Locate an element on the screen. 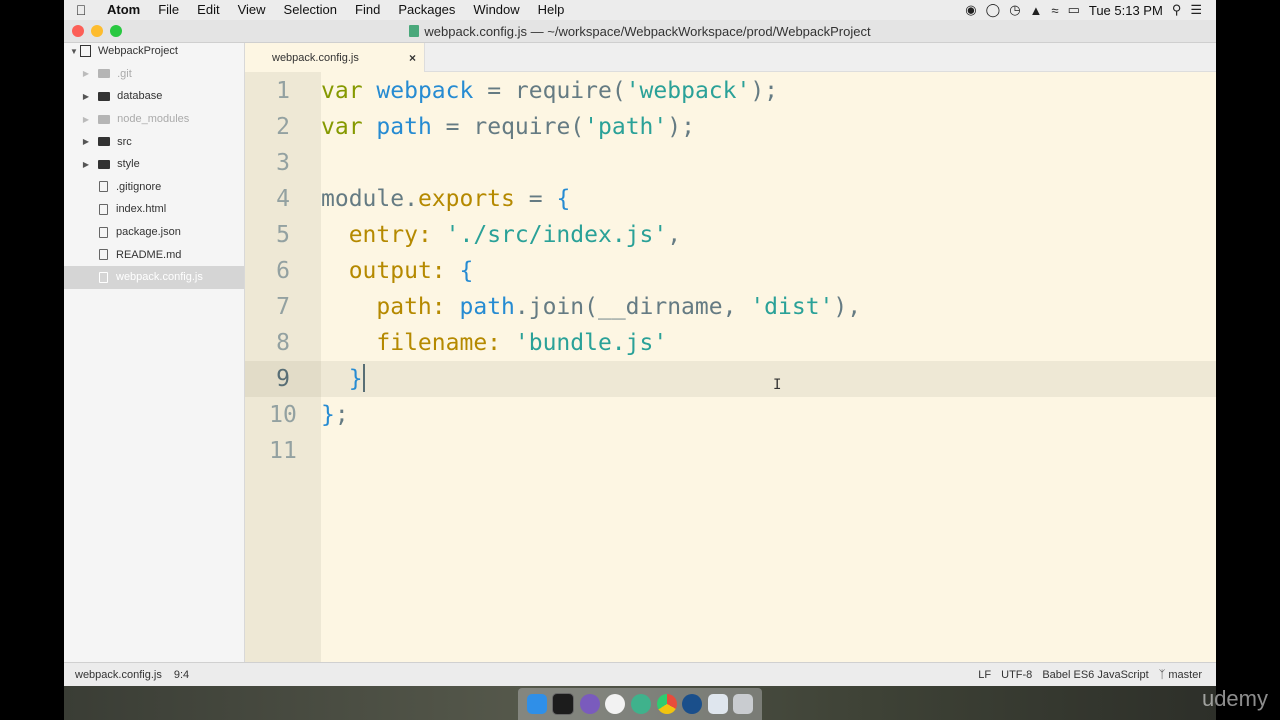 This screenshot has width=1280, height=720. dock is located at coordinates (640, 704).